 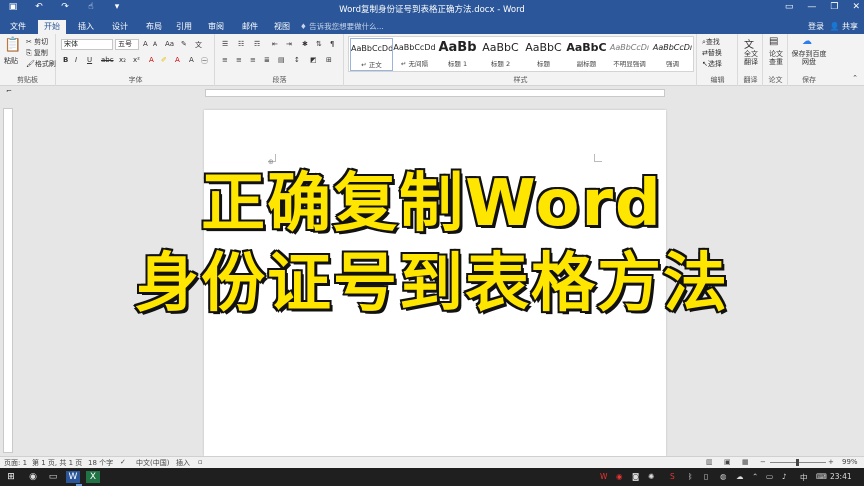 I want to click on justify-icon: ≣, so click(x=267, y=60).